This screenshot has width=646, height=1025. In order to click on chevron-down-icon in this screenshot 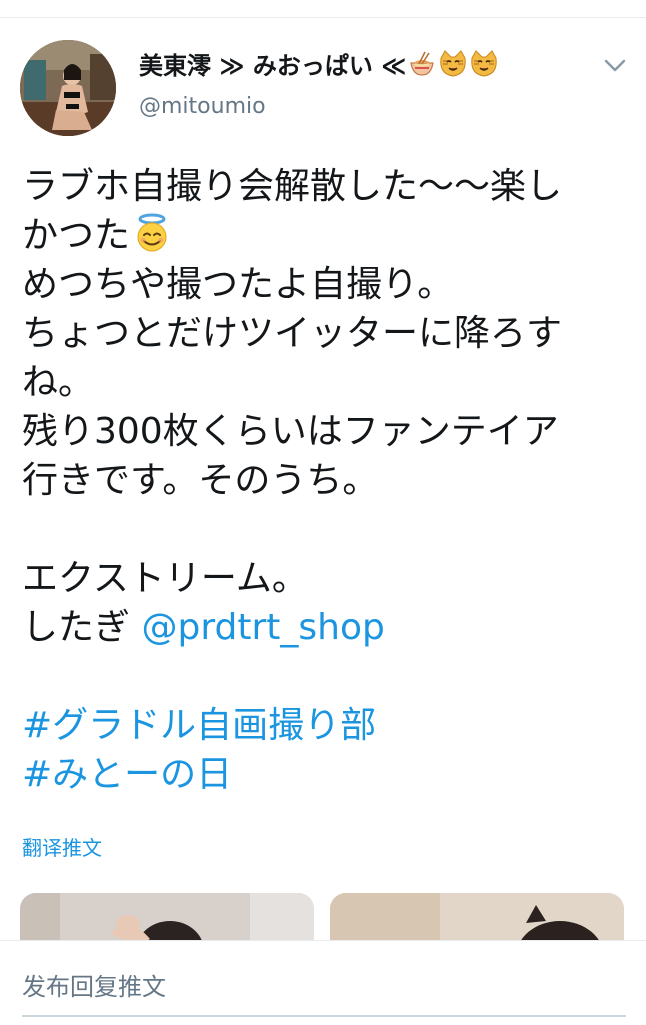, I will do `click(615, 68)`.